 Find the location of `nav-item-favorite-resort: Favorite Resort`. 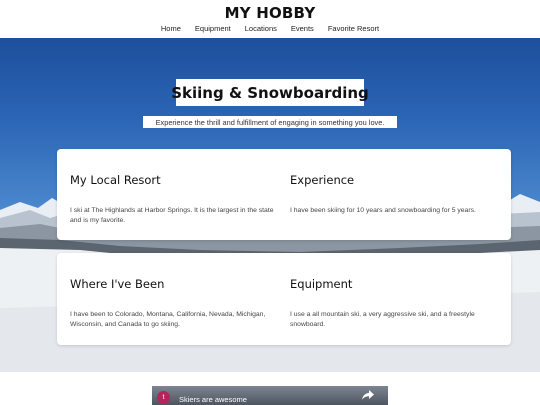

nav-item-favorite-resort: Favorite Resort is located at coordinates (353, 28).